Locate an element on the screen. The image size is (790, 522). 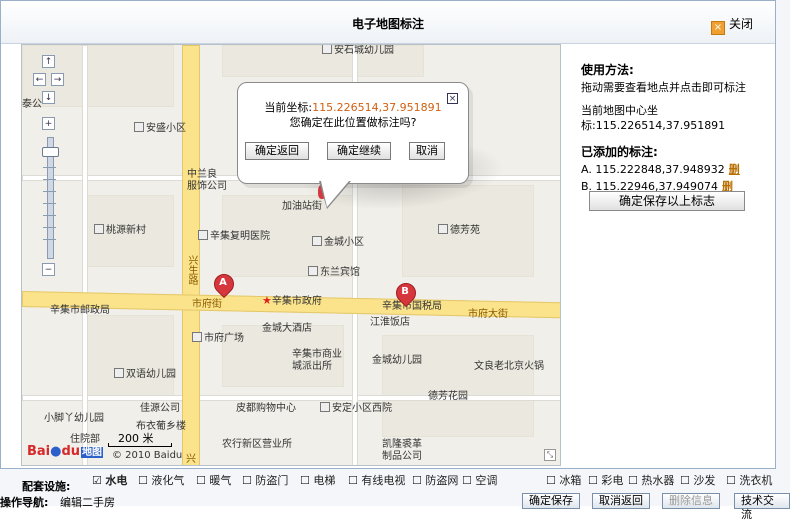
poi: 小脚丫幼儿园 is located at coordinates (74, 418).